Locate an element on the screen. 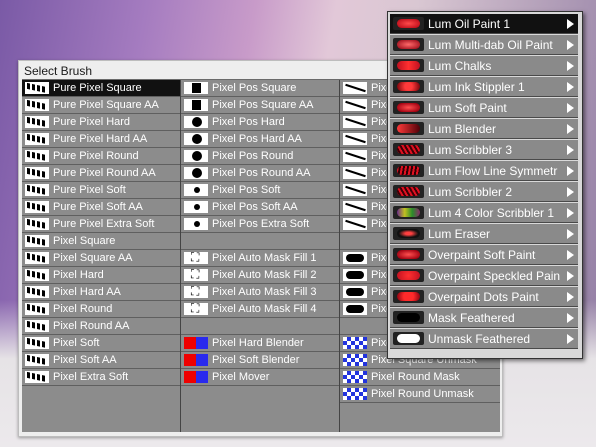  red-dots-swatch is located at coordinates (408, 296).